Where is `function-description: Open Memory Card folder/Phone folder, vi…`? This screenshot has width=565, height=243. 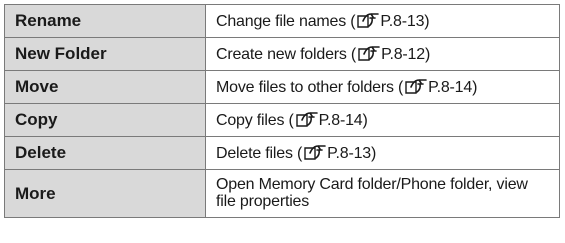 function-description: Open Memory Card folder/Phone folder, vi… is located at coordinates (382, 193).